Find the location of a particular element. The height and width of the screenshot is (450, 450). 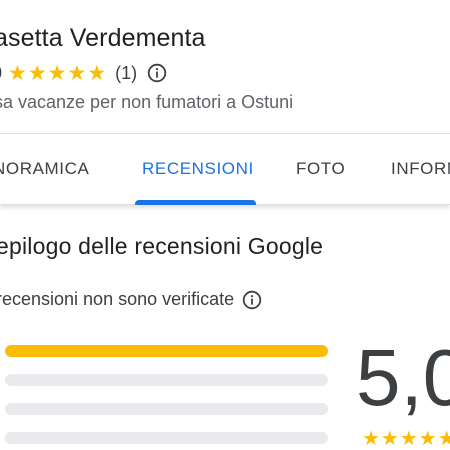

reviews-summary-title: epilogo delle recensioni Google is located at coordinates (162, 246).